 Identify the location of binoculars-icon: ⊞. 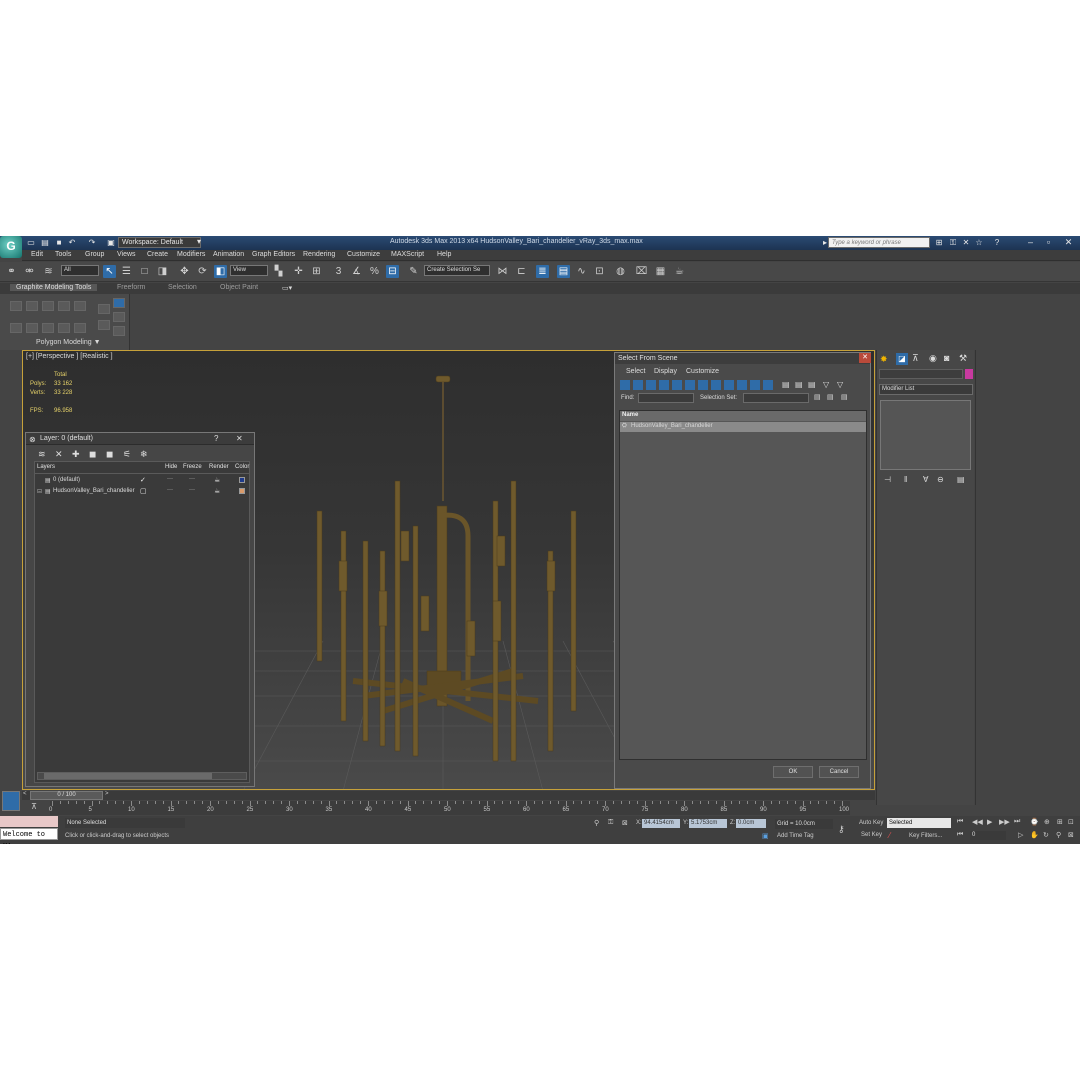
(939, 243).